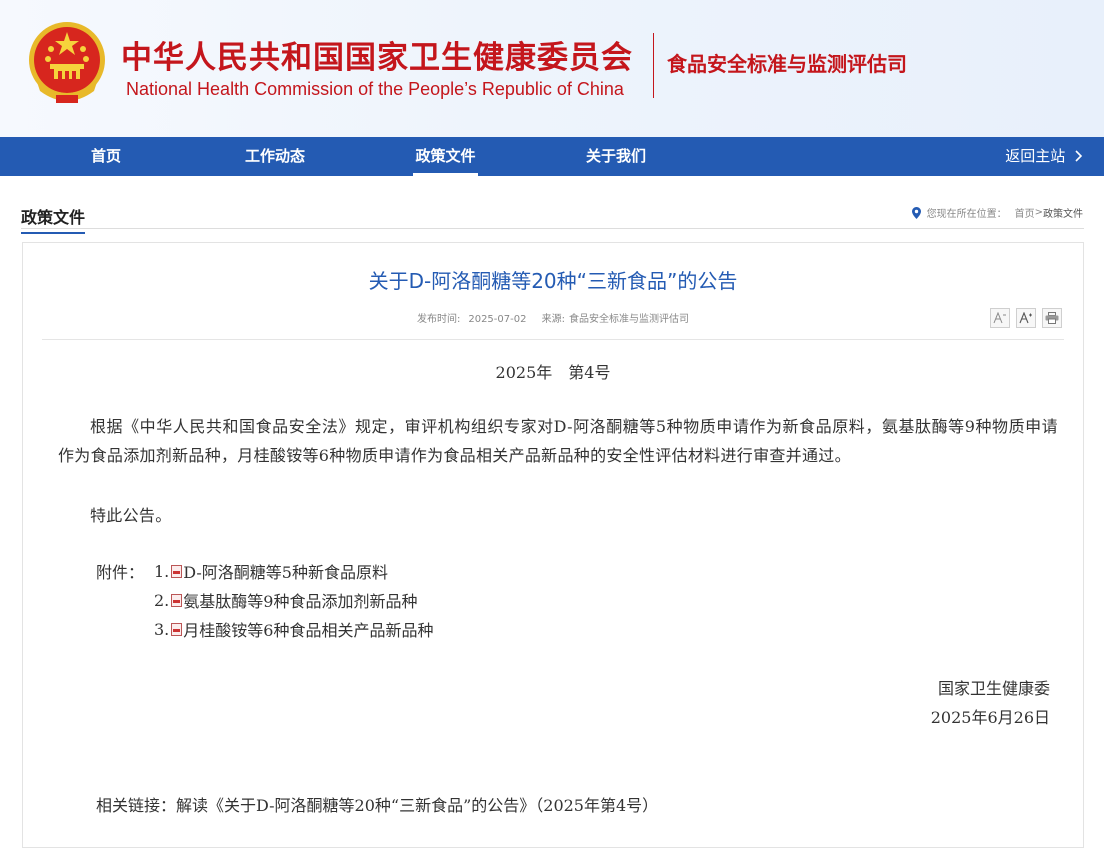  What do you see at coordinates (136, 805) in the screenshot?
I see `related-label: 相关链接：` at bounding box center [136, 805].